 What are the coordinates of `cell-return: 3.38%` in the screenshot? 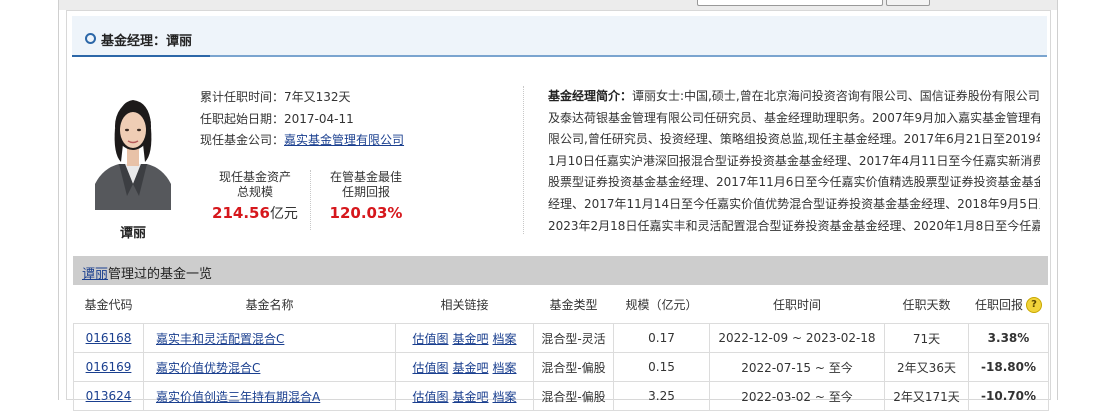 It's located at (1008, 338).